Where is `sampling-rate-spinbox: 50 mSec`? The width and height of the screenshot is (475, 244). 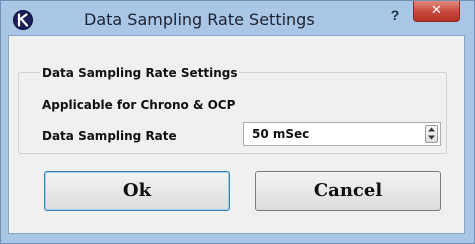 sampling-rate-spinbox: 50 mSec is located at coordinates (342, 134).